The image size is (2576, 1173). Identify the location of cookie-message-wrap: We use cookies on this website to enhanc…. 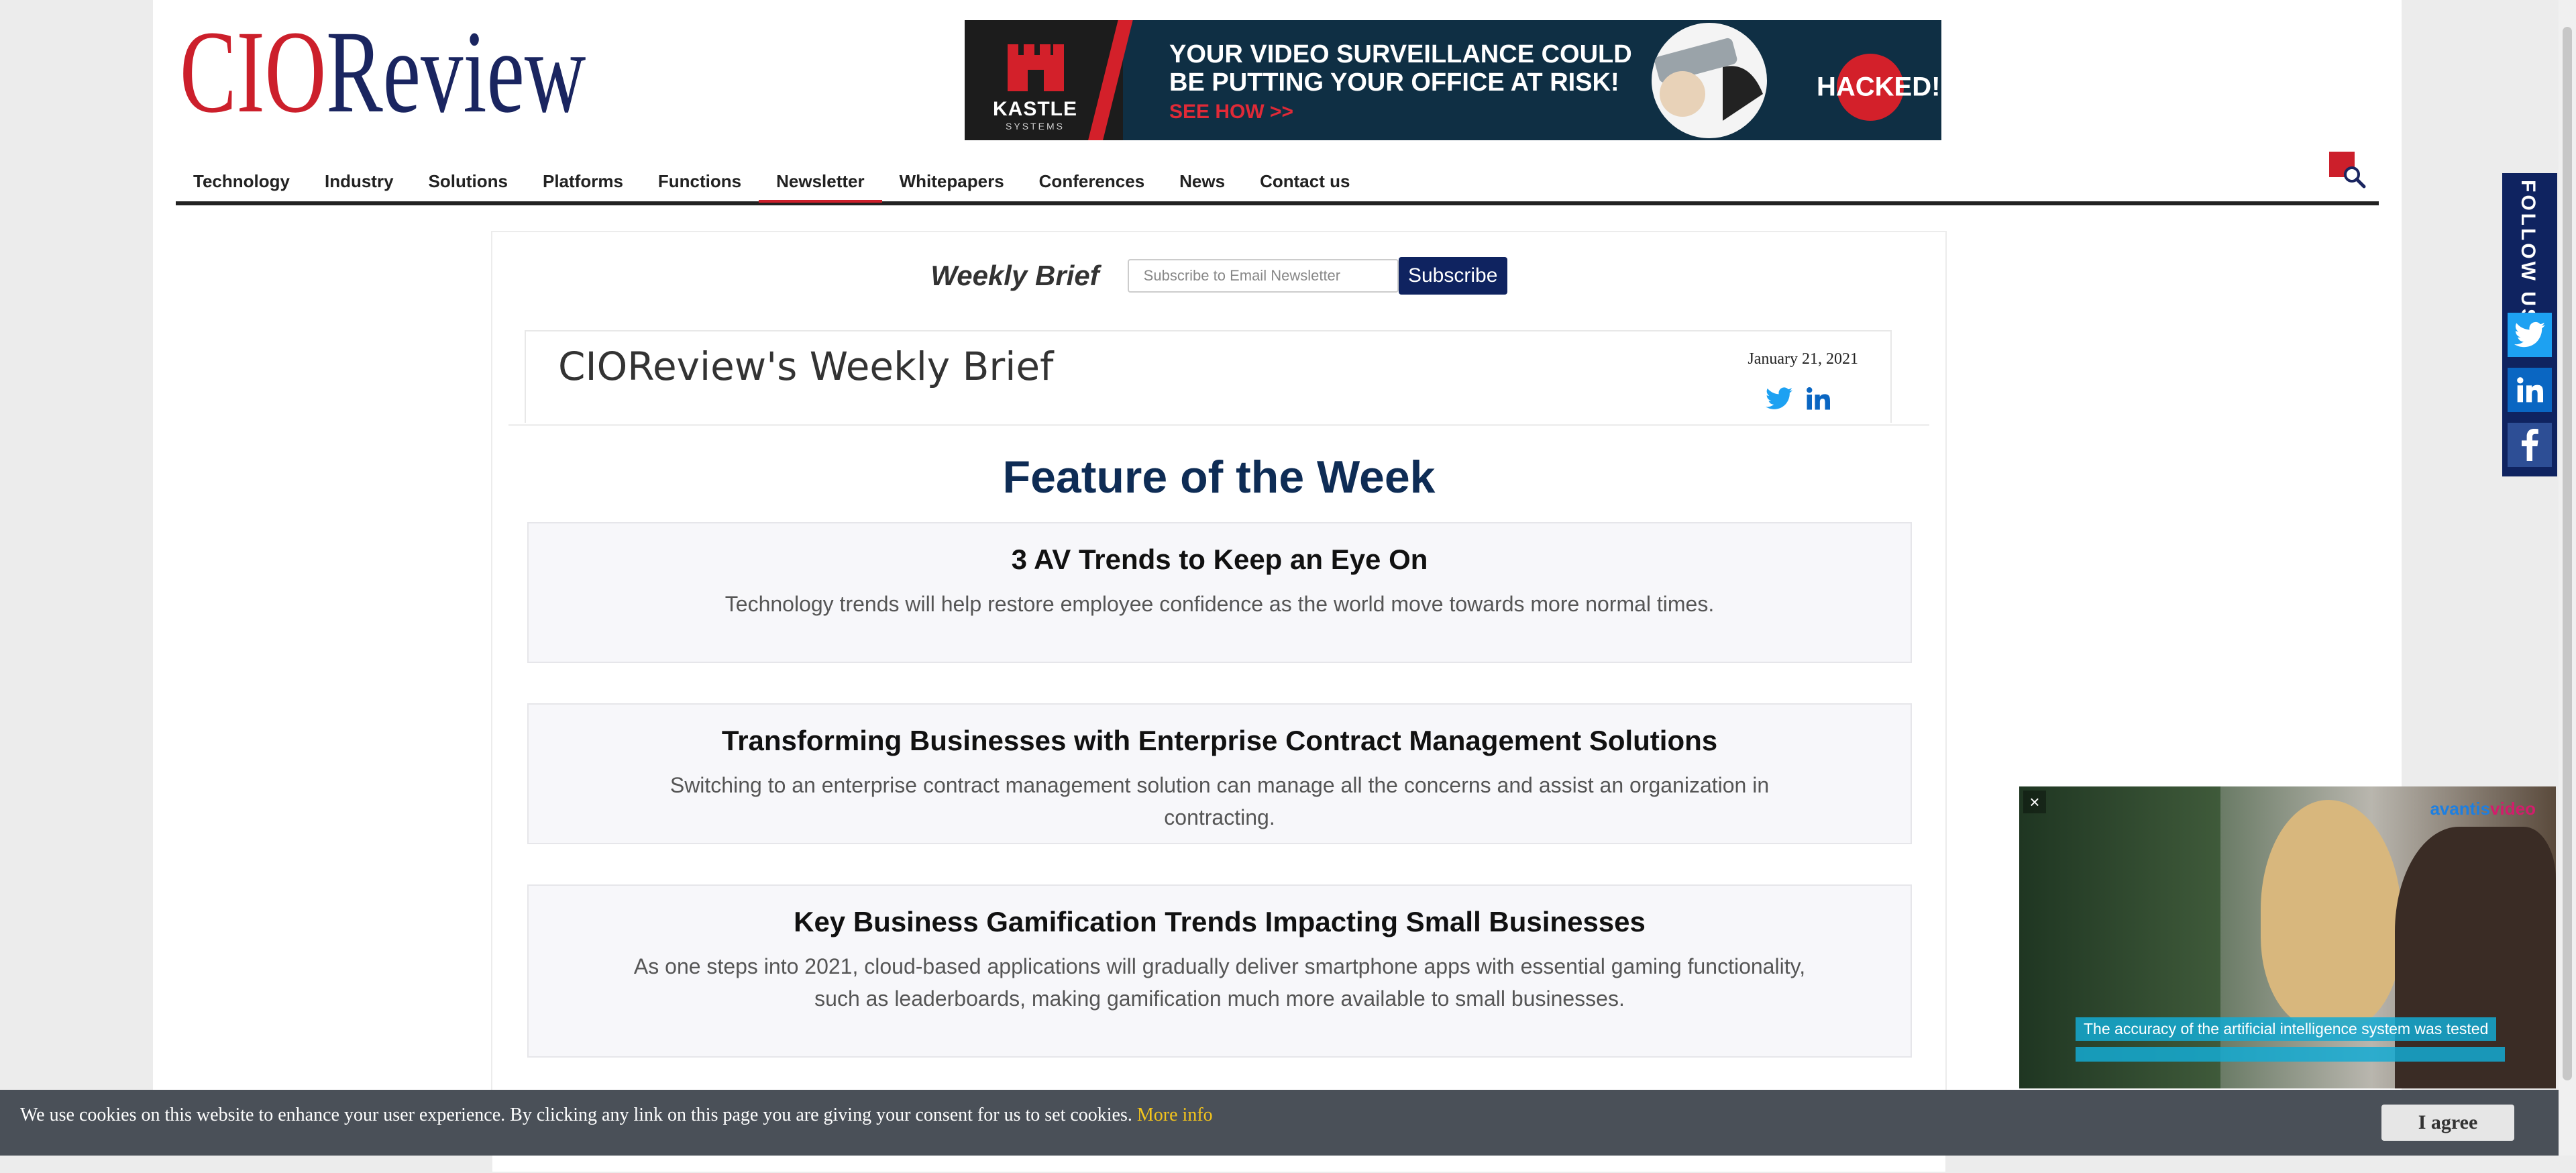
(616, 1115).